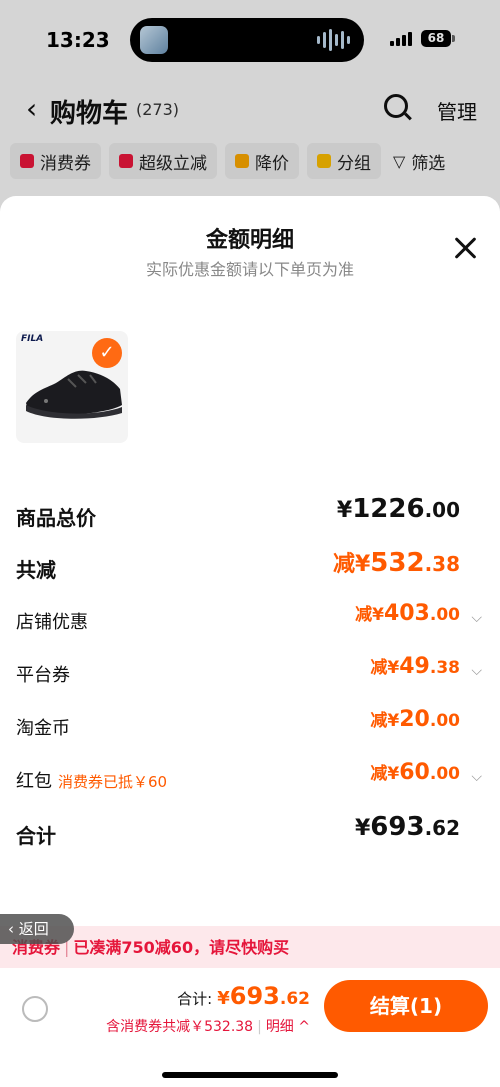 This screenshot has width=500, height=1087. I want to click on row-red-packet: 红包 消费券已抵￥60 减¥60.00 ⌵, so click(250, 779).